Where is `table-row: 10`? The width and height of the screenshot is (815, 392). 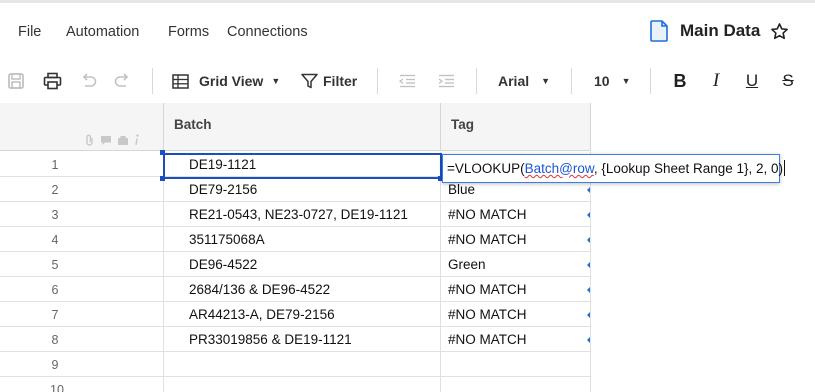
table-row: 10 is located at coordinates (295, 384).